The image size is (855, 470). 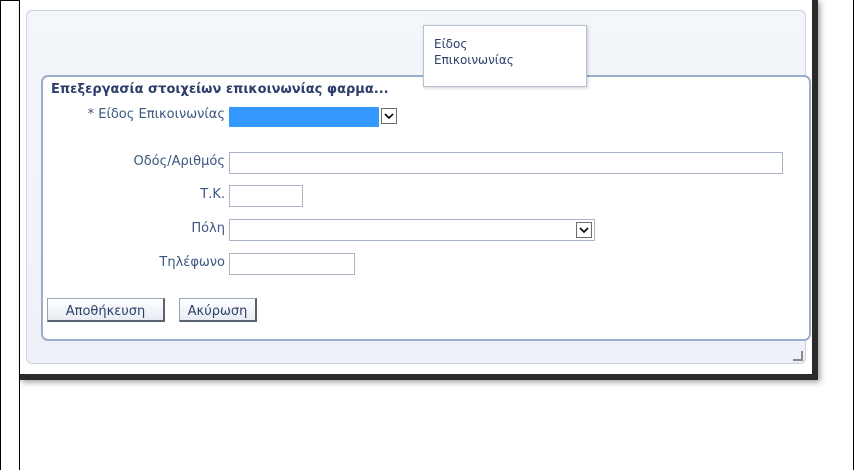 I want to click on phone-input, so click(x=292, y=264).